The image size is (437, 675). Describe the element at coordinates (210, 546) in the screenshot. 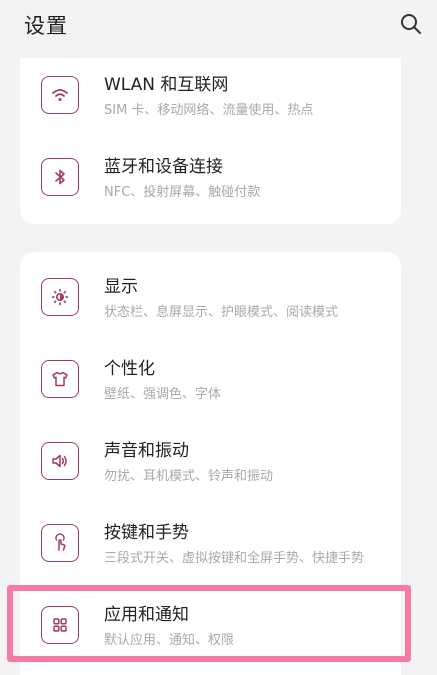

I see `settings-item-buttons-gestures: 按键和手势 三段式开关、虚拟按键和全屏手势、快捷手势` at that location.